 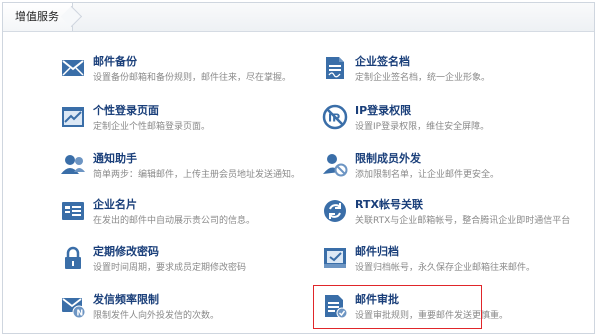 I want to click on tab-value-added-services: 增值服务, so click(x=38, y=17).